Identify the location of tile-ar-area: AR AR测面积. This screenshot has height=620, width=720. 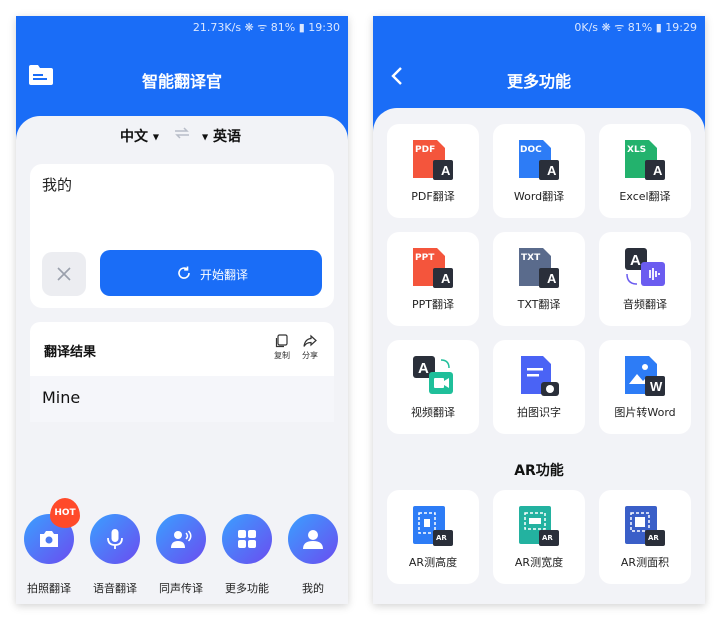
(645, 537).